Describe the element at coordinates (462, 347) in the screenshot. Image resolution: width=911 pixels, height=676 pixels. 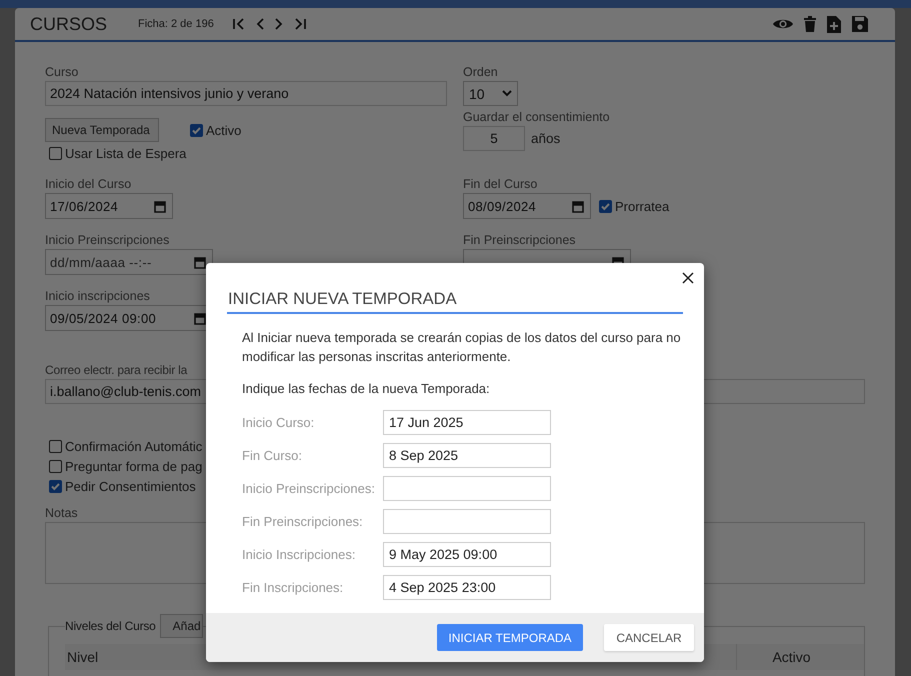
I see `dialog-message: Al Iniciar nueva temporada se crearán copias de los datos del curso para no modificar las personas inscritas anteriormente.` at that location.